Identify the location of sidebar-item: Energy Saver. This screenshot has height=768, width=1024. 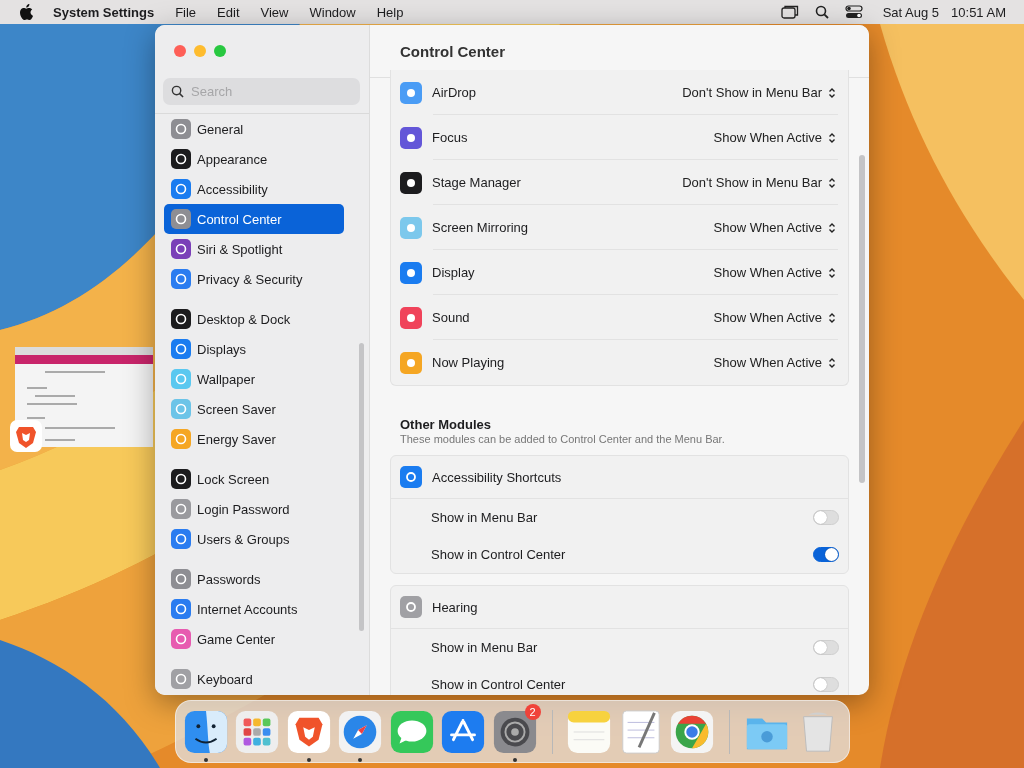
(254, 439).